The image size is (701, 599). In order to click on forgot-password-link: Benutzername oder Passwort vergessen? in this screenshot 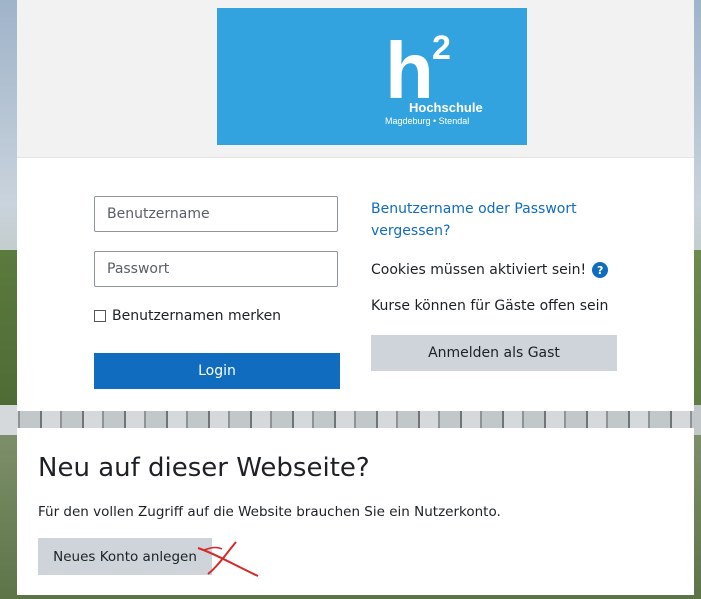, I will do `click(491, 220)`.